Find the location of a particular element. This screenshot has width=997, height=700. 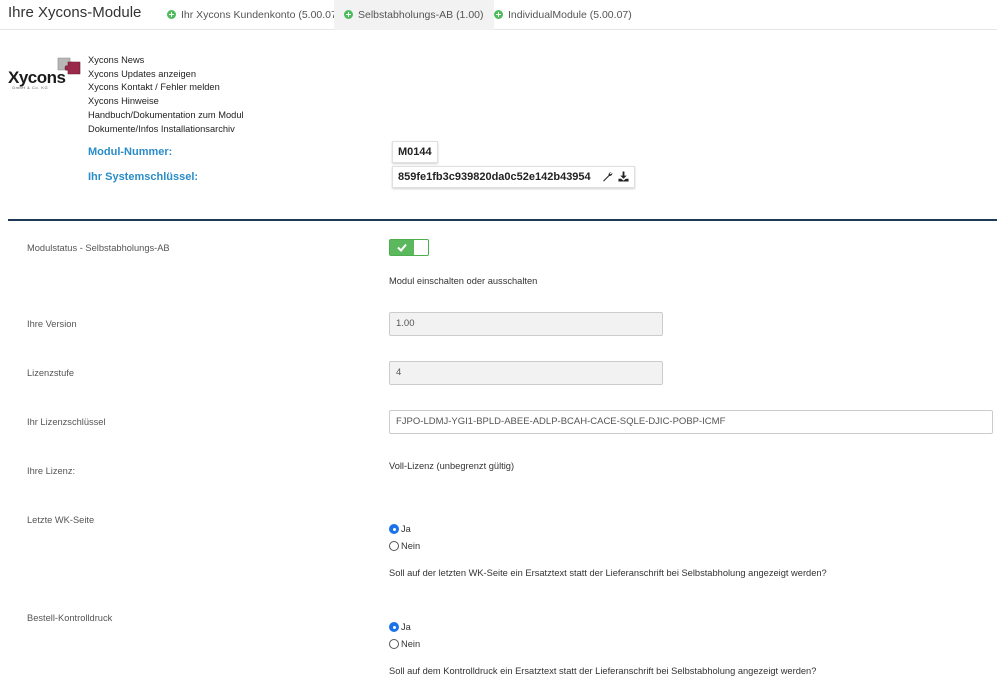

lizenzstufe-field: 4 is located at coordinates (526, 373).